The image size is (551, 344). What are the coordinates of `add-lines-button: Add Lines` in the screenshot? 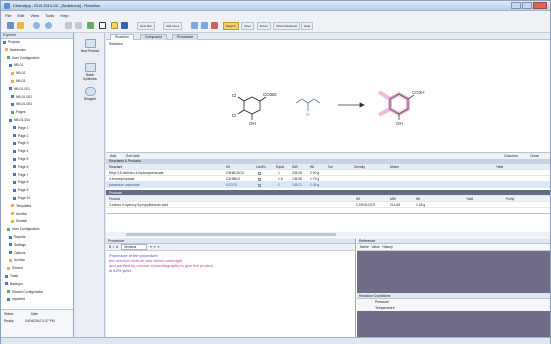 It's located at (173, 26).